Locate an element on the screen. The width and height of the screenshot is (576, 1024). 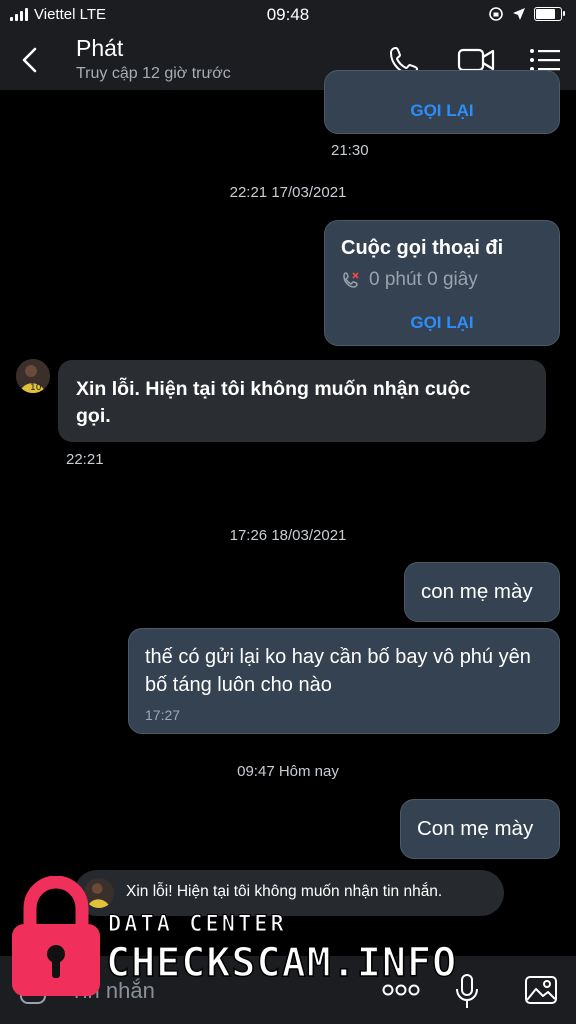
outgoing-message: con mẹ mày is located at coordinates (482, 592).